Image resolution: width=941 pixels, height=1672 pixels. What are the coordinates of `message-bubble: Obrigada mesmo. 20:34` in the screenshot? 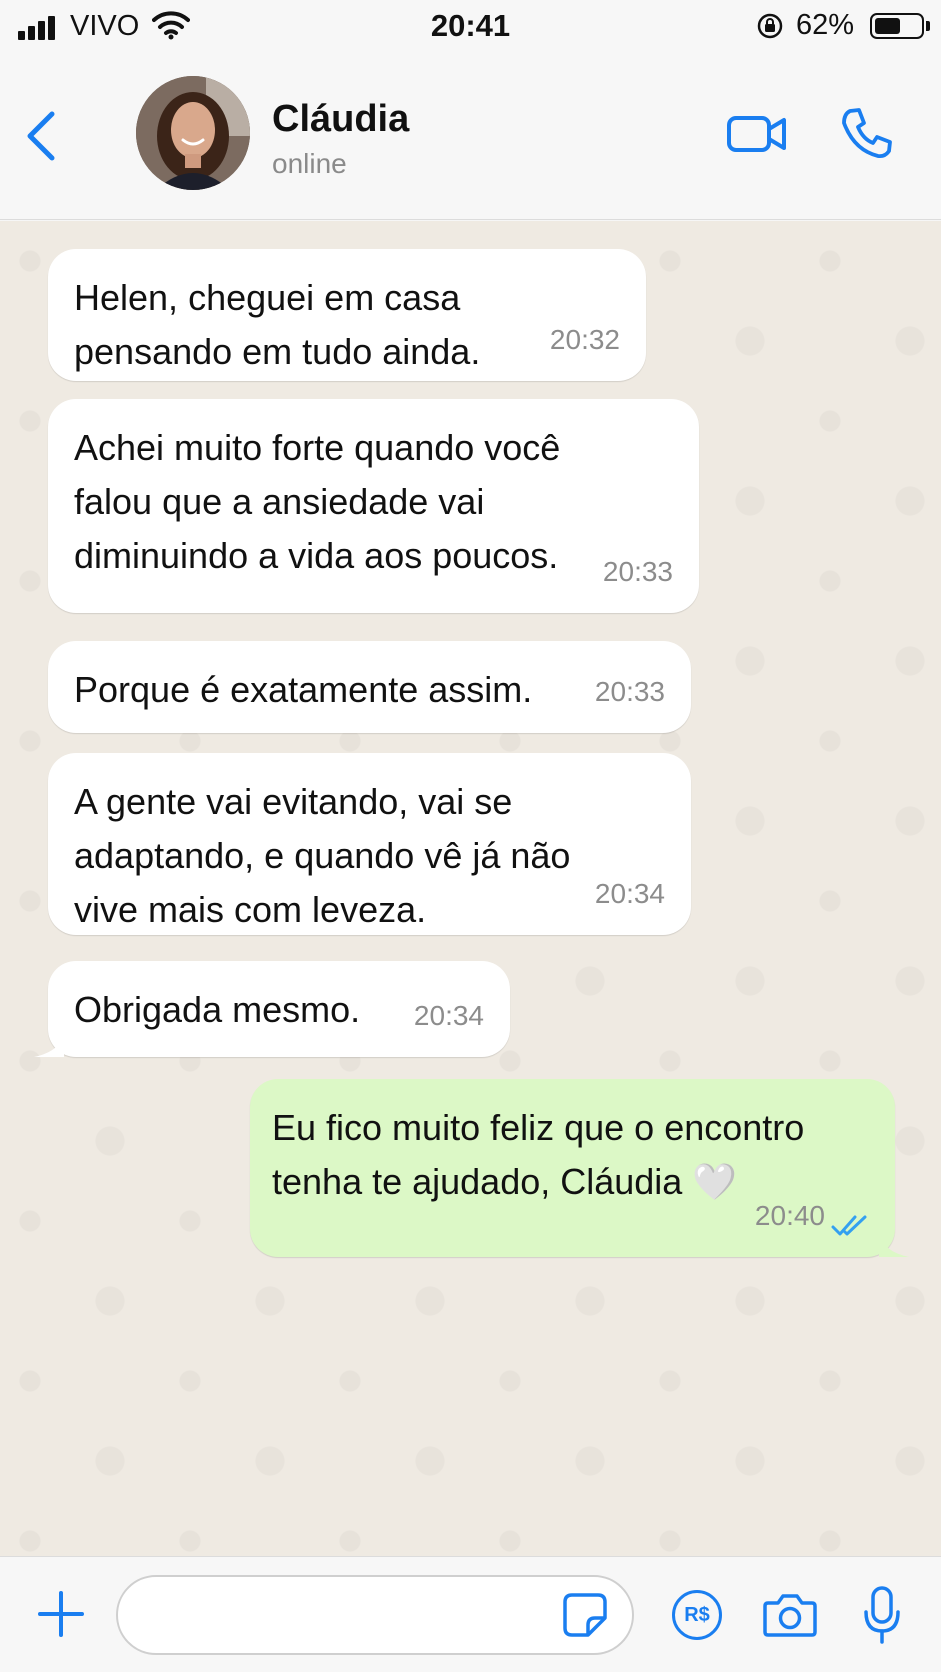 It's located at (272, 1009).